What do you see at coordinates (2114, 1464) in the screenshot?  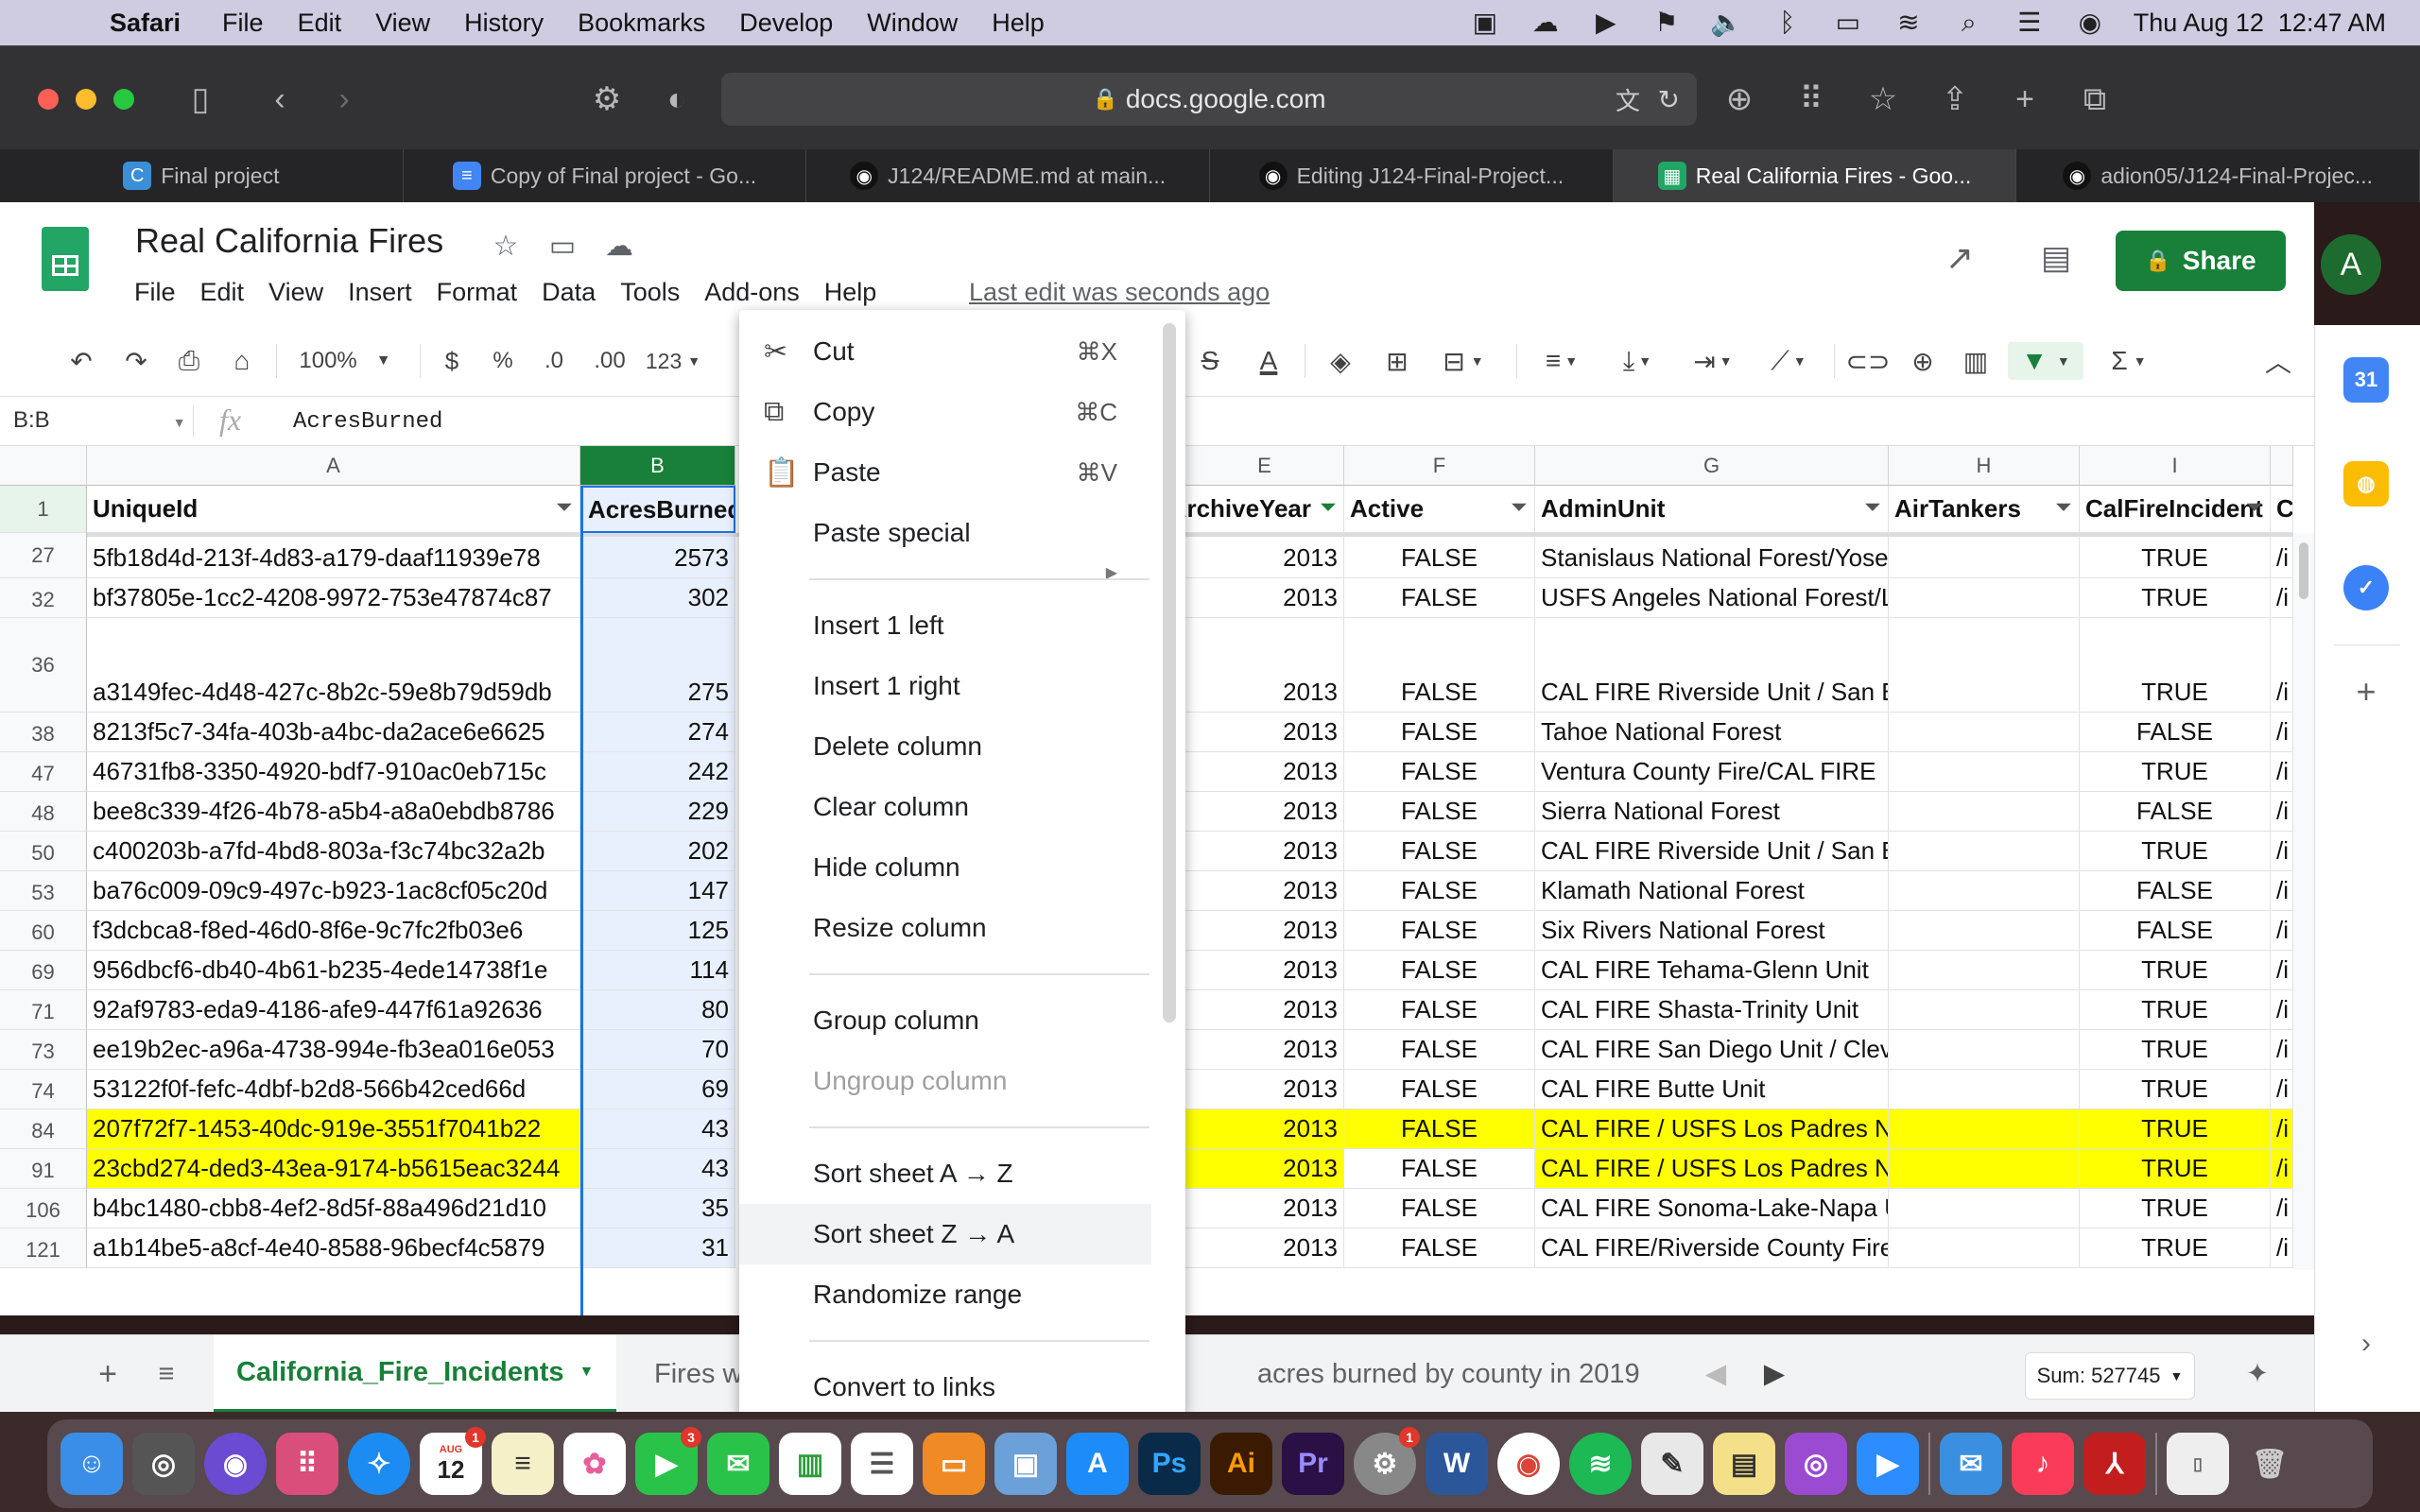 I see `acrobat-icon: ⅄` at bounding box center [2114, 1464].